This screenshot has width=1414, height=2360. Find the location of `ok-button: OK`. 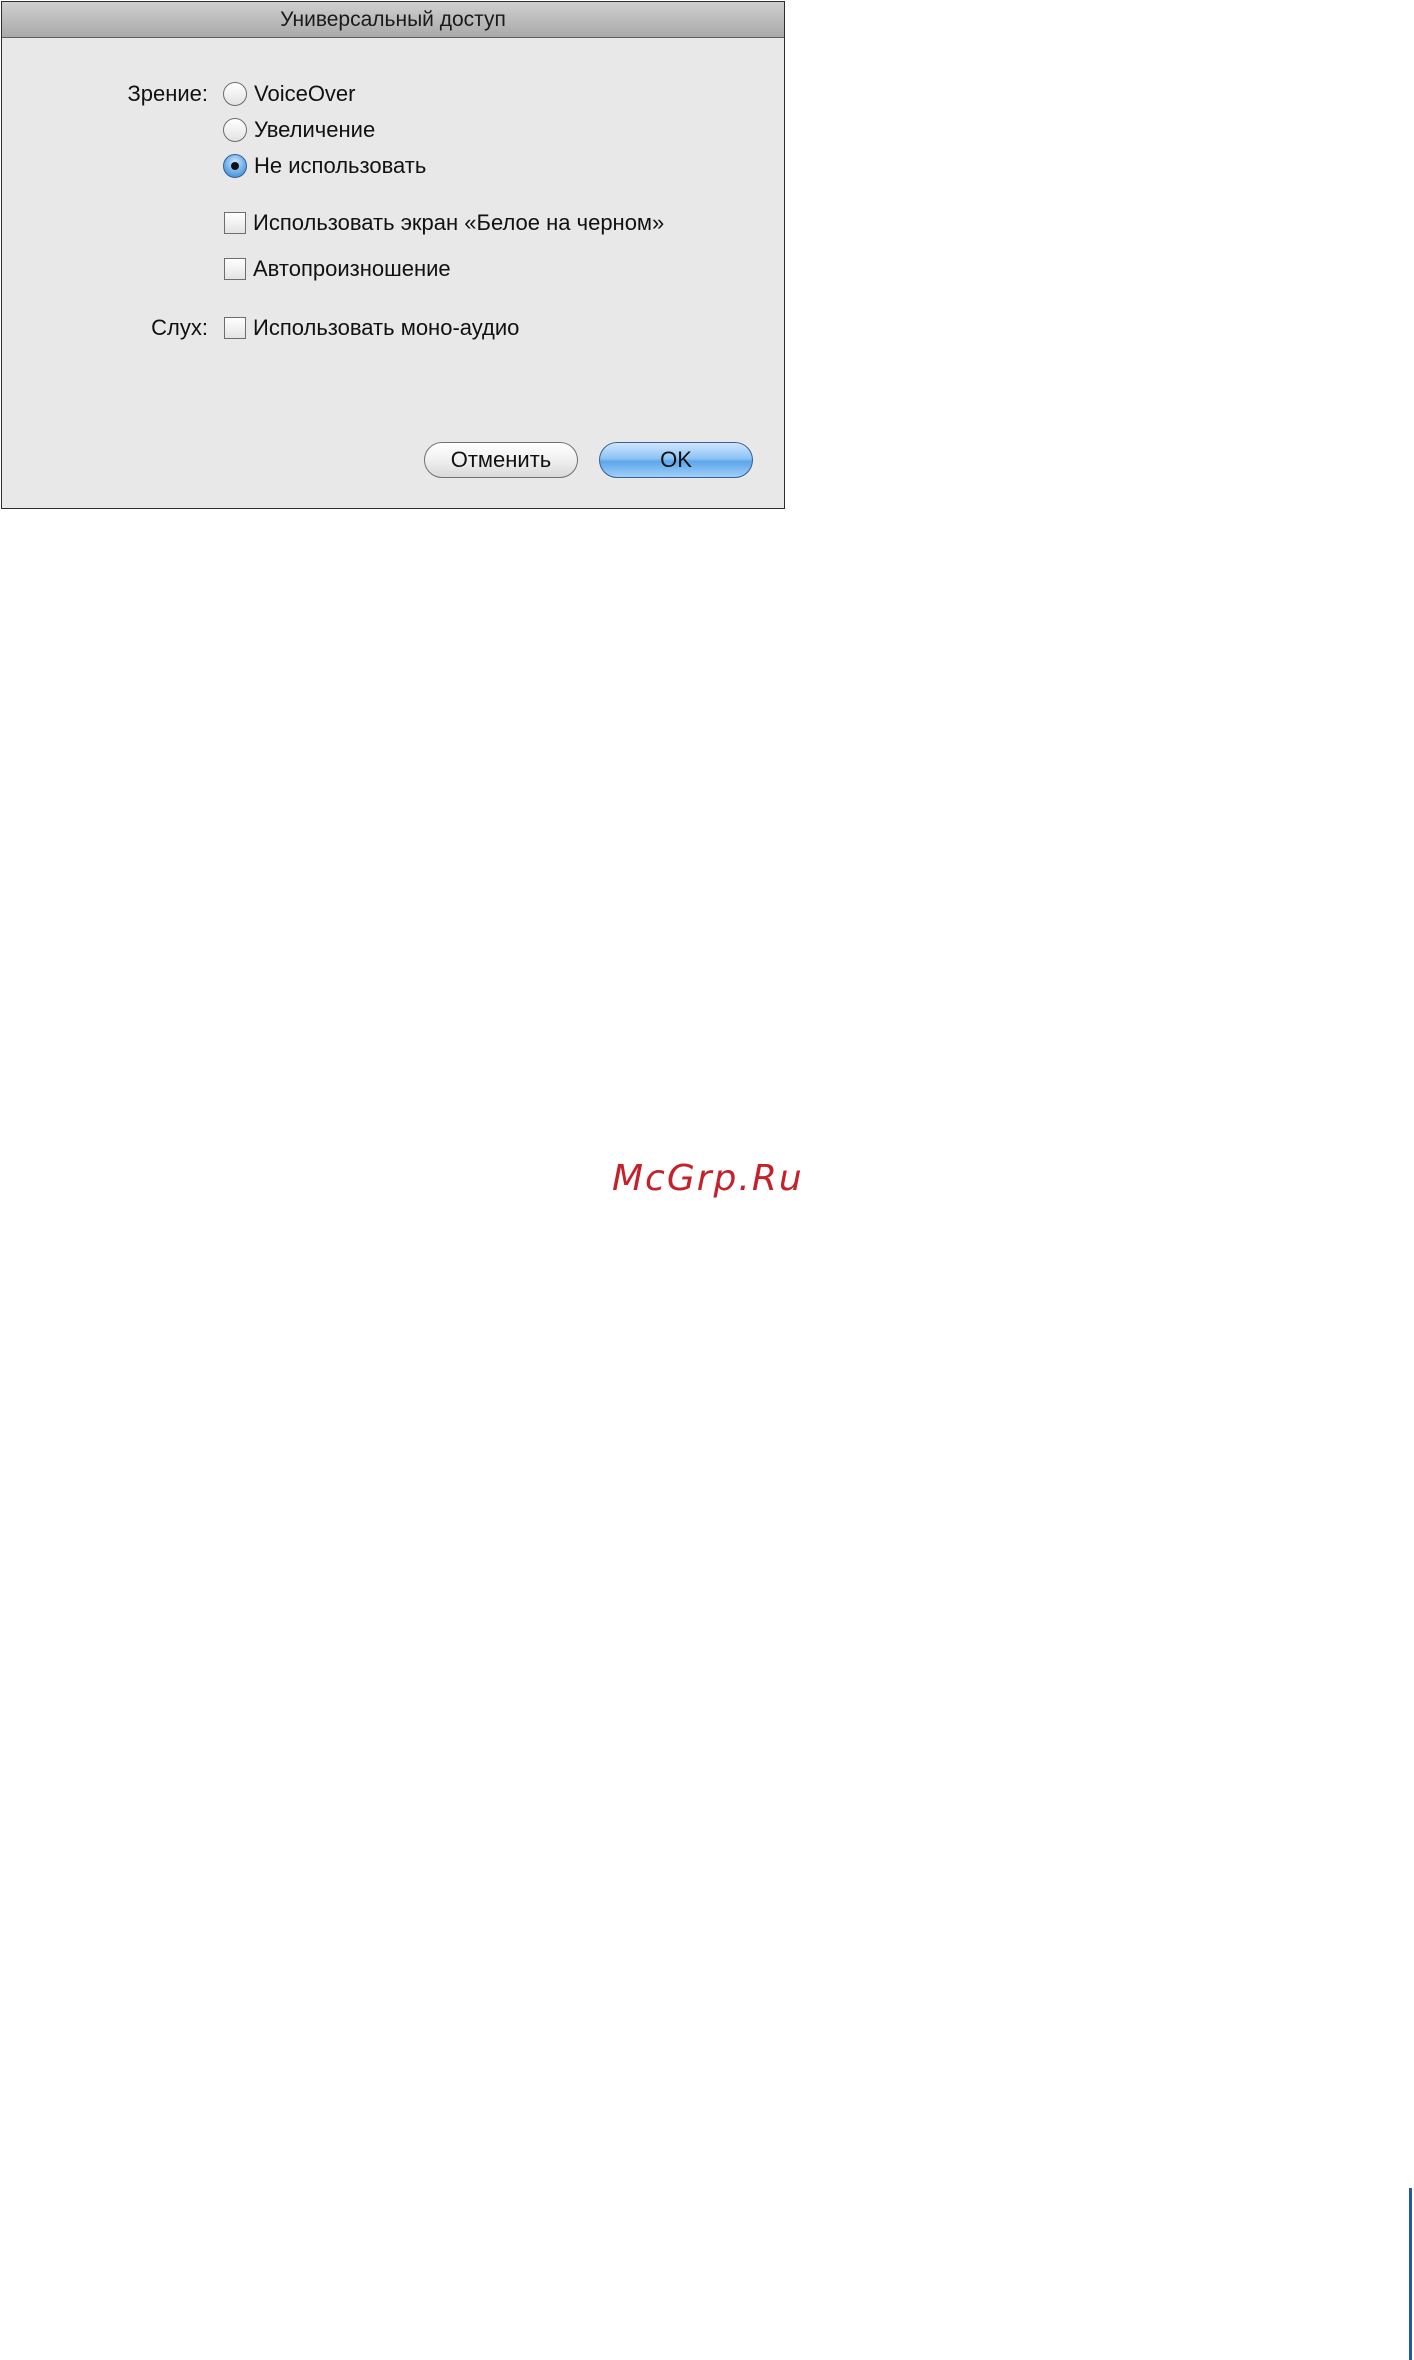

ok-button: OK is located at coordinates (676, 460).